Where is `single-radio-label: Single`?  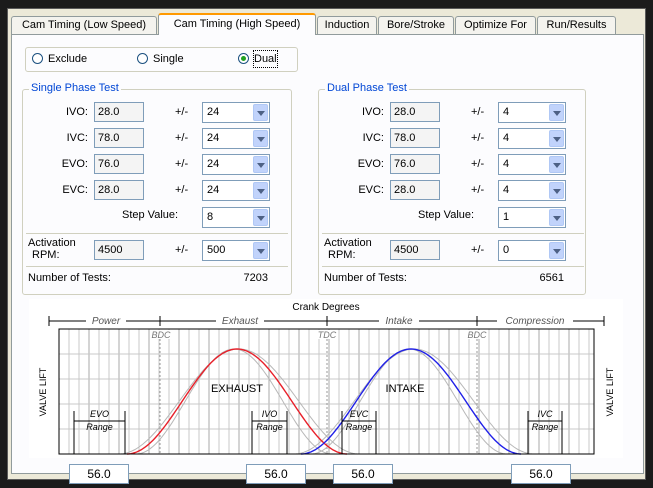
single-radio-label: Single is located at coordinates (168, 59).